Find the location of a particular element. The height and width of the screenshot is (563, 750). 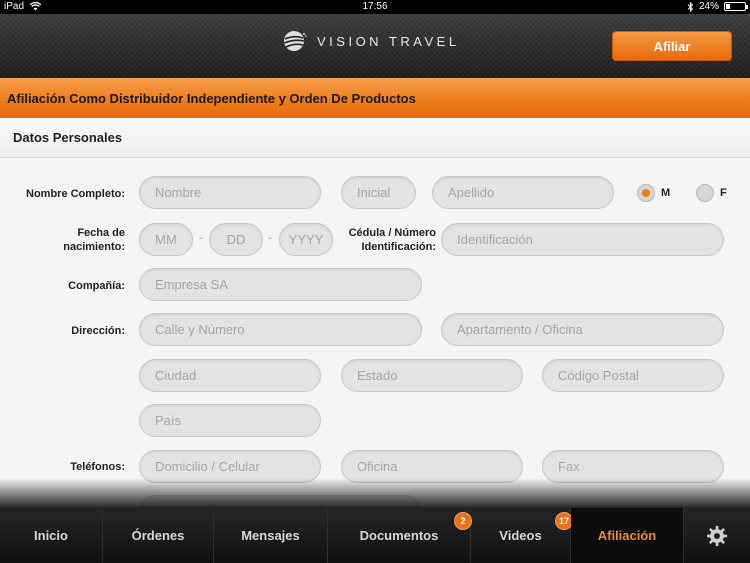

tab-afiliacion: Afiliación is located at coordinates (627, 535).